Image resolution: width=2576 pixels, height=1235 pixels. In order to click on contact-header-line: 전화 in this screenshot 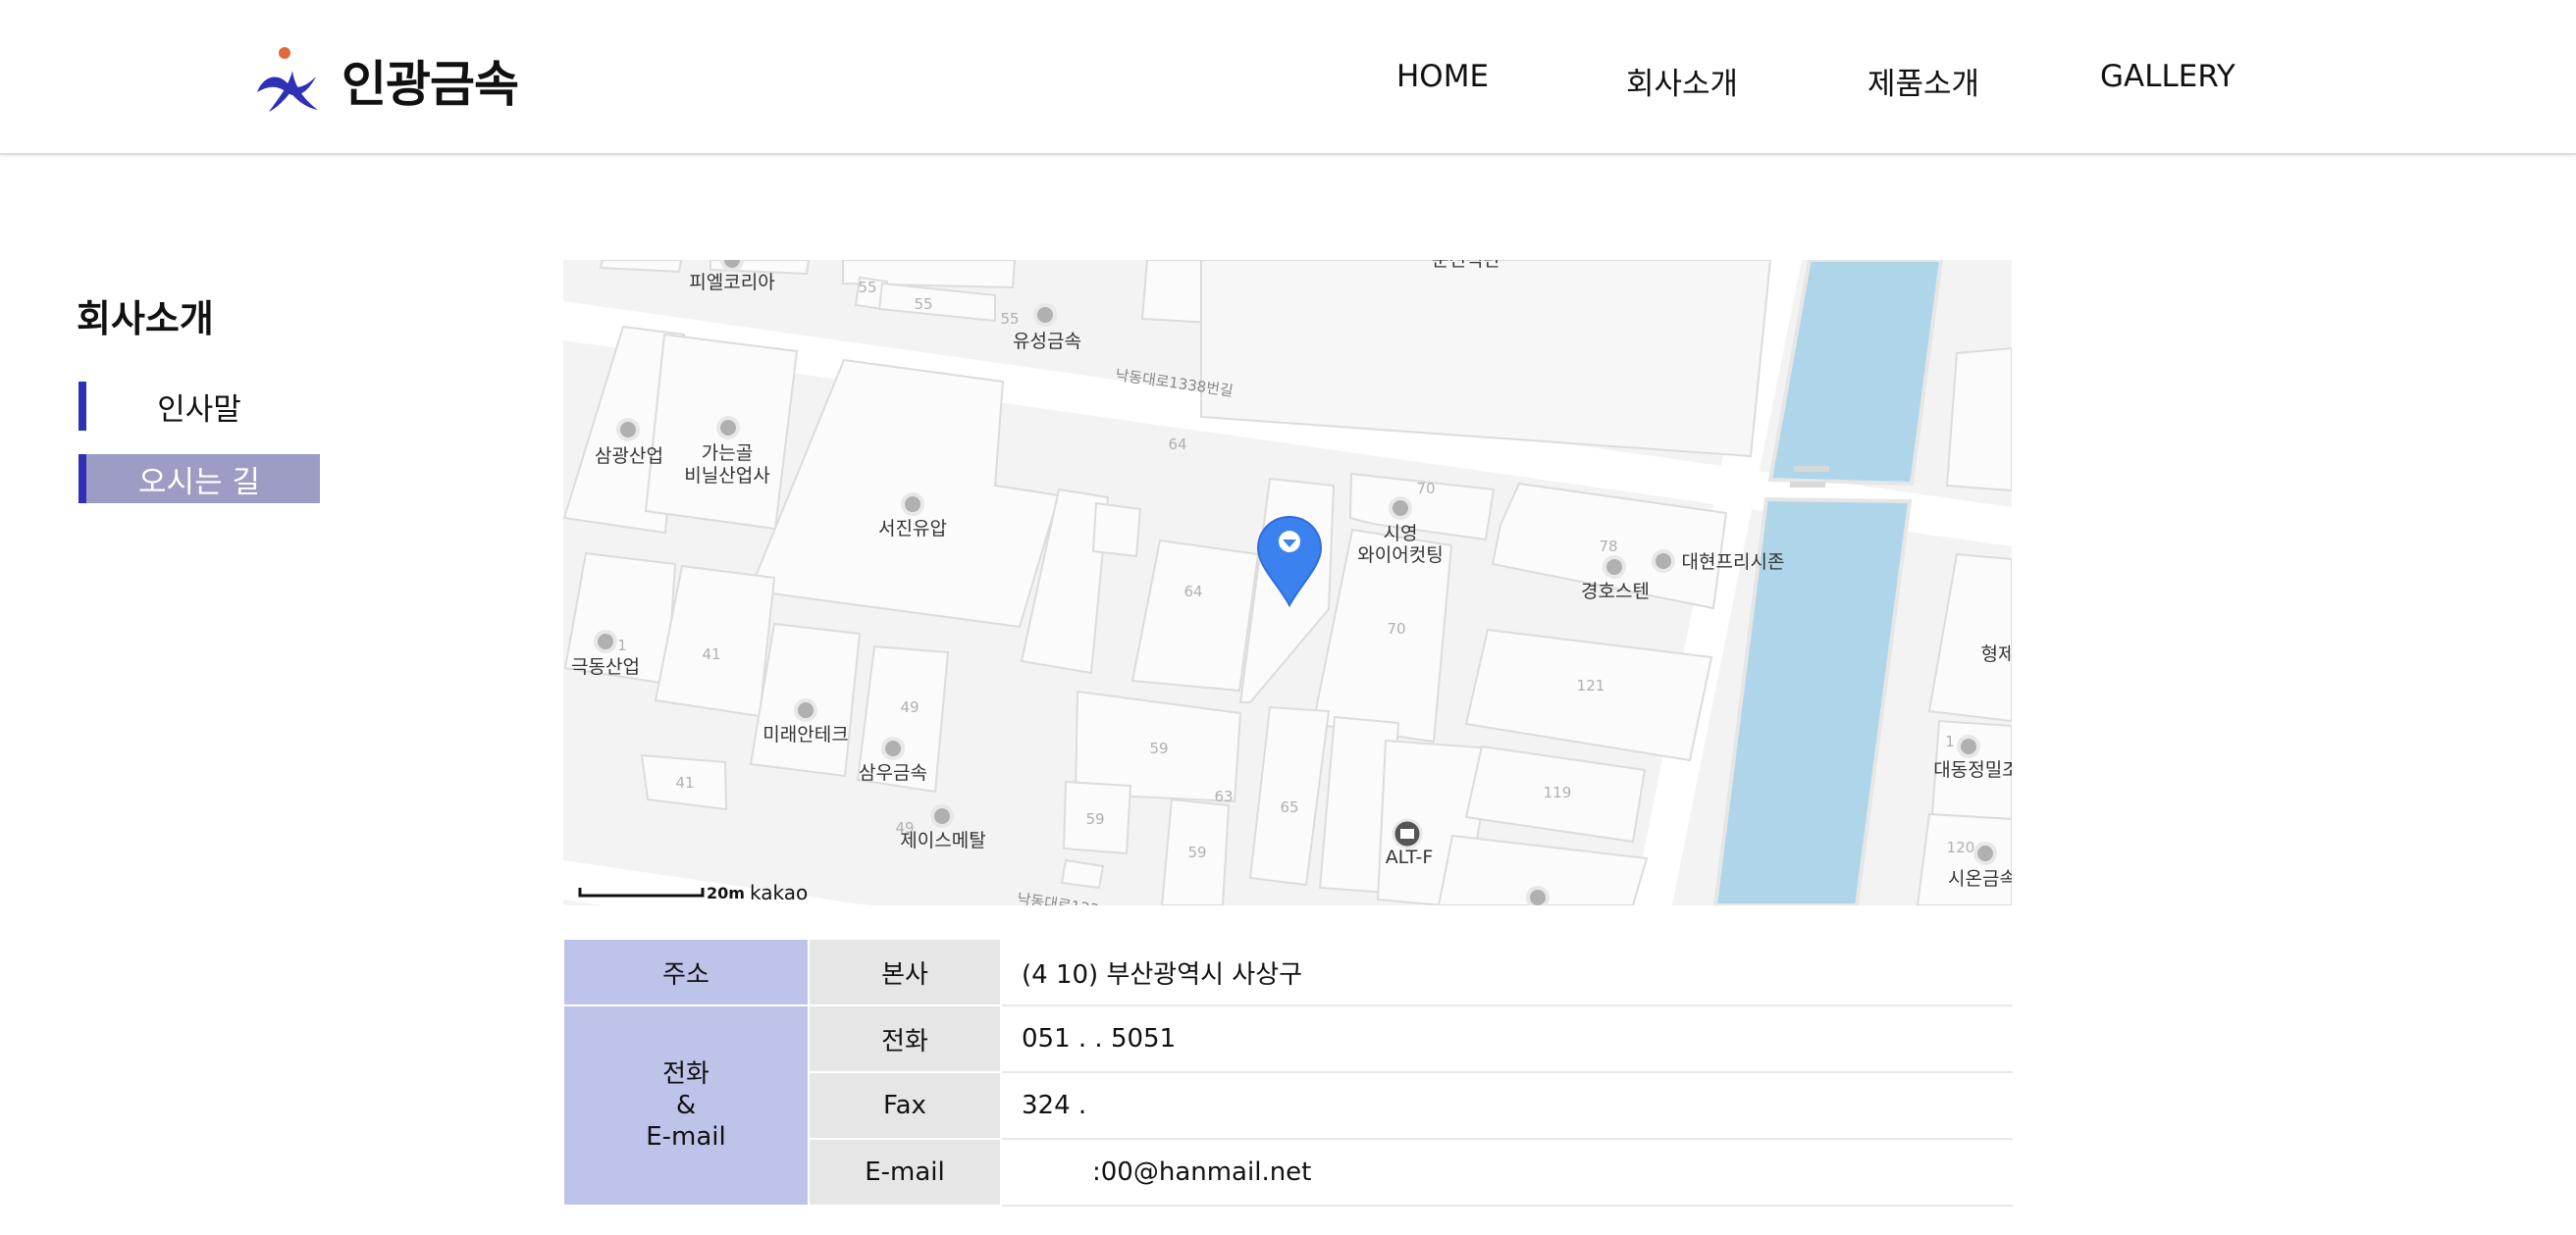, I will do `click(686, 1074)`.